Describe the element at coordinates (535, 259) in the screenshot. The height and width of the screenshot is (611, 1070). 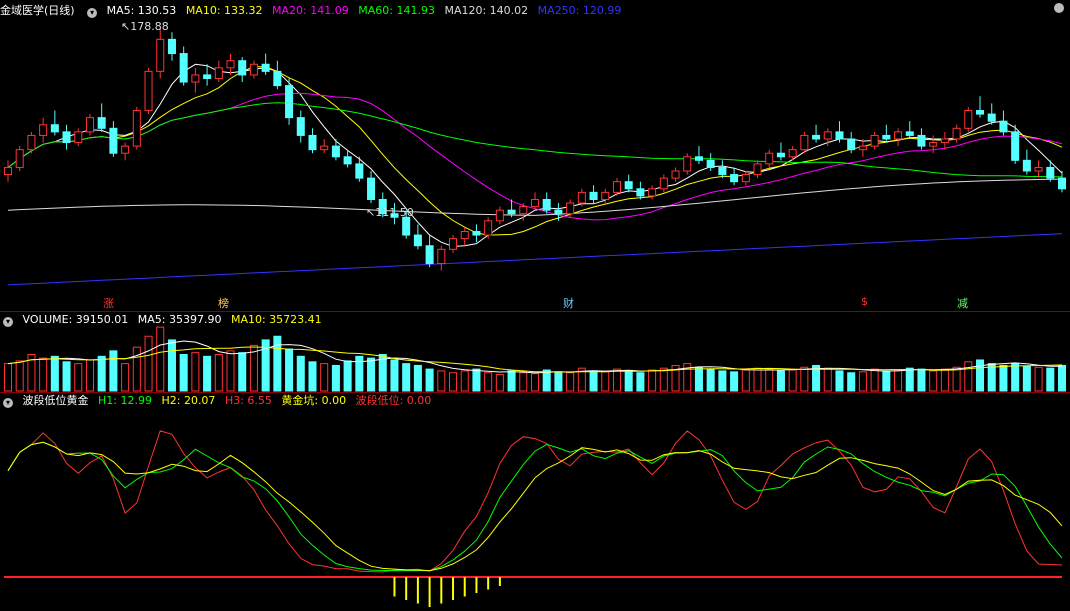
I see `ma250-line` at that location.